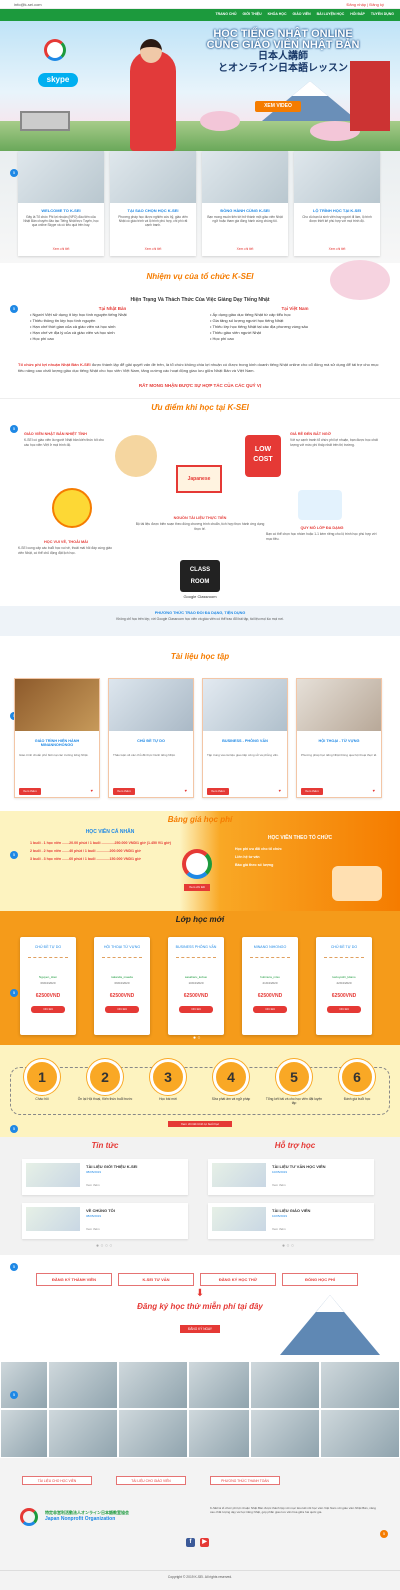 The height and width of the screenshot is (1590, 400). What do you see at coordinates (61, 177) in the screenshot?
I see `intro-card-image` at bounding box center [61, 177].